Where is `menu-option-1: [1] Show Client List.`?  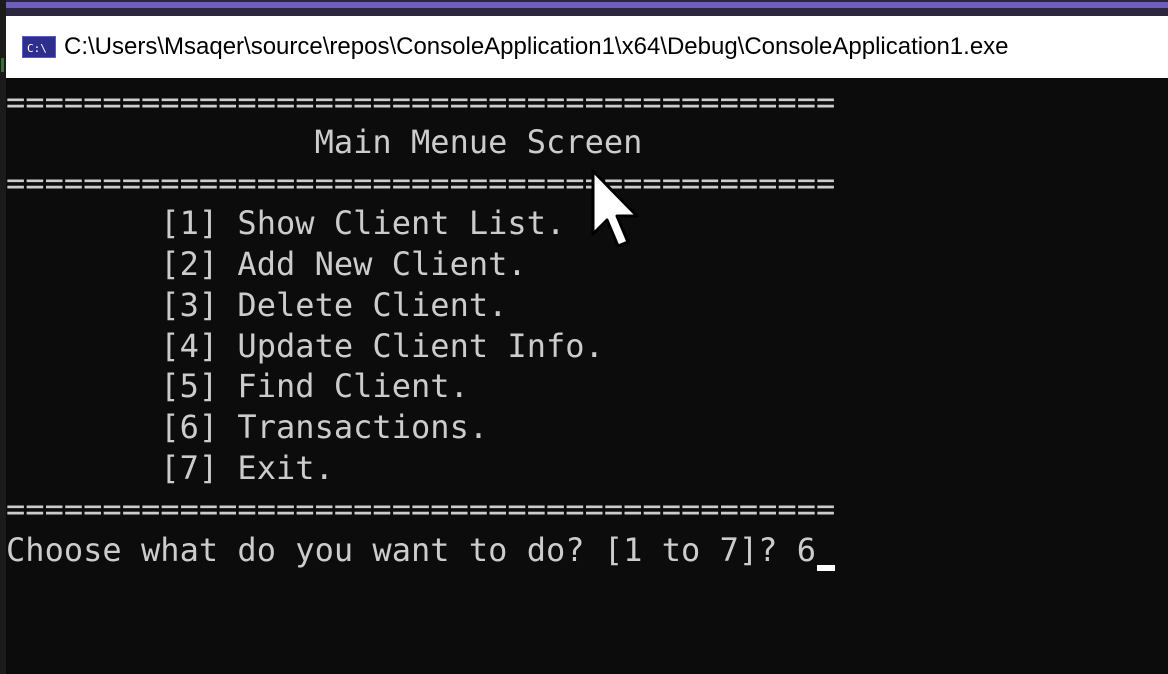
menu-option-1: [1] Show Client List. is located at coordinates (286, 223).